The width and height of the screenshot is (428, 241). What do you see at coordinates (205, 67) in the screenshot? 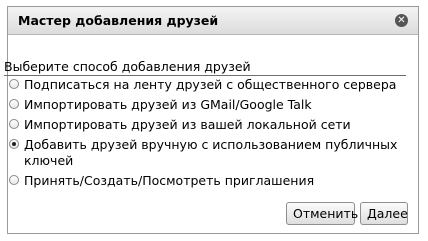
I see `method-prompt: Выберите способ добавления друзей` at bounding box center [205, 67].